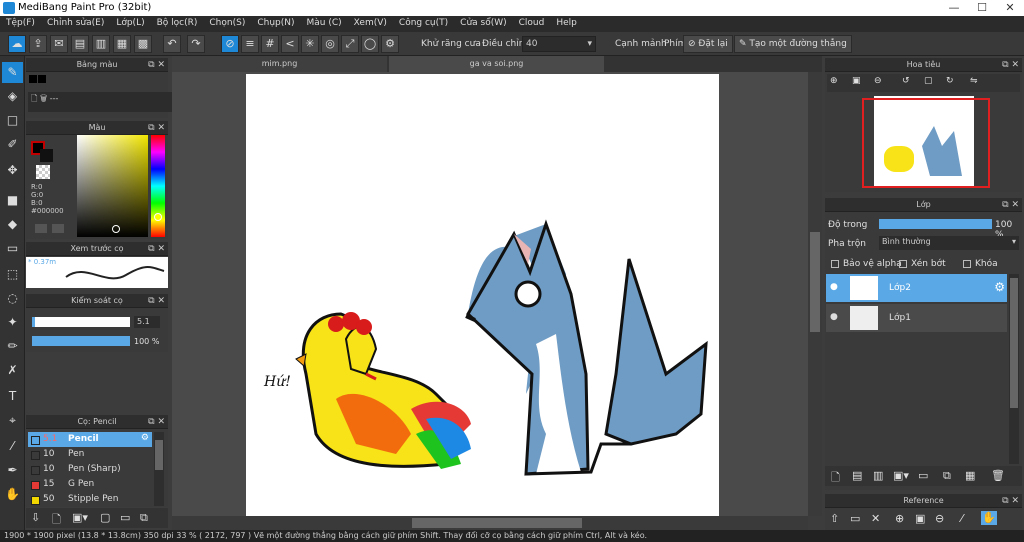 The height and width of the screenshot is (542, 1024). I want to click on fit-icon: ▣, so click(920, 518).